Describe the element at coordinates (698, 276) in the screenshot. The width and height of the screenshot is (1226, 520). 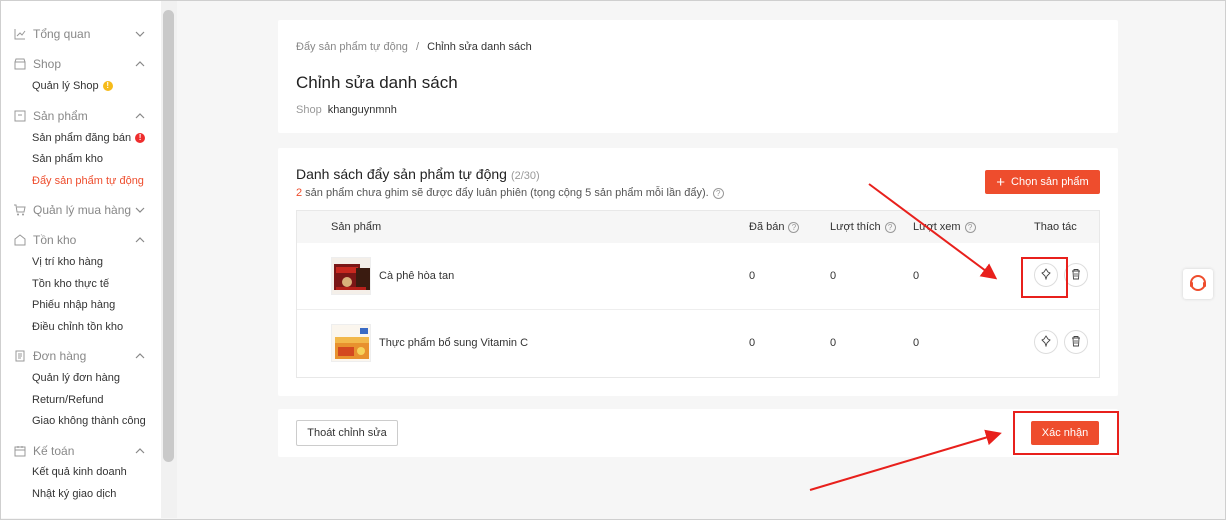
I see `table-row: Cà phê hòa tan 0 0 0` at that location.